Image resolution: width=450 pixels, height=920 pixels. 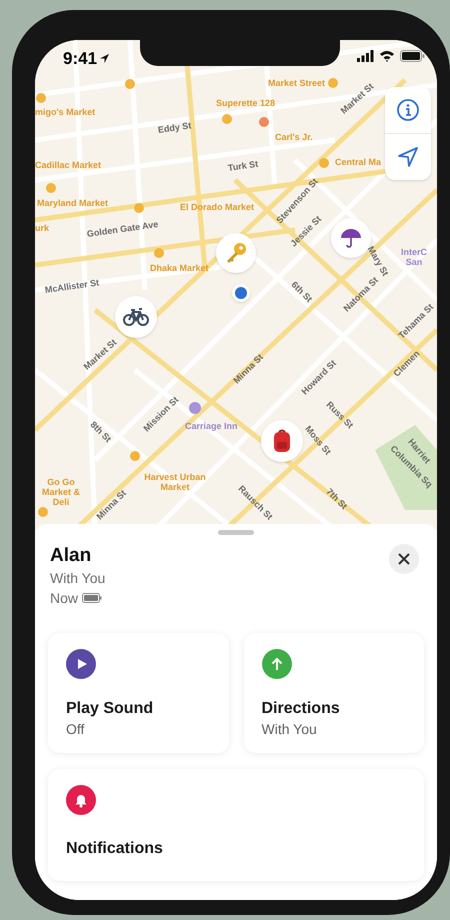 I want to click on action-title: Directions, so click(x=301, y=709).